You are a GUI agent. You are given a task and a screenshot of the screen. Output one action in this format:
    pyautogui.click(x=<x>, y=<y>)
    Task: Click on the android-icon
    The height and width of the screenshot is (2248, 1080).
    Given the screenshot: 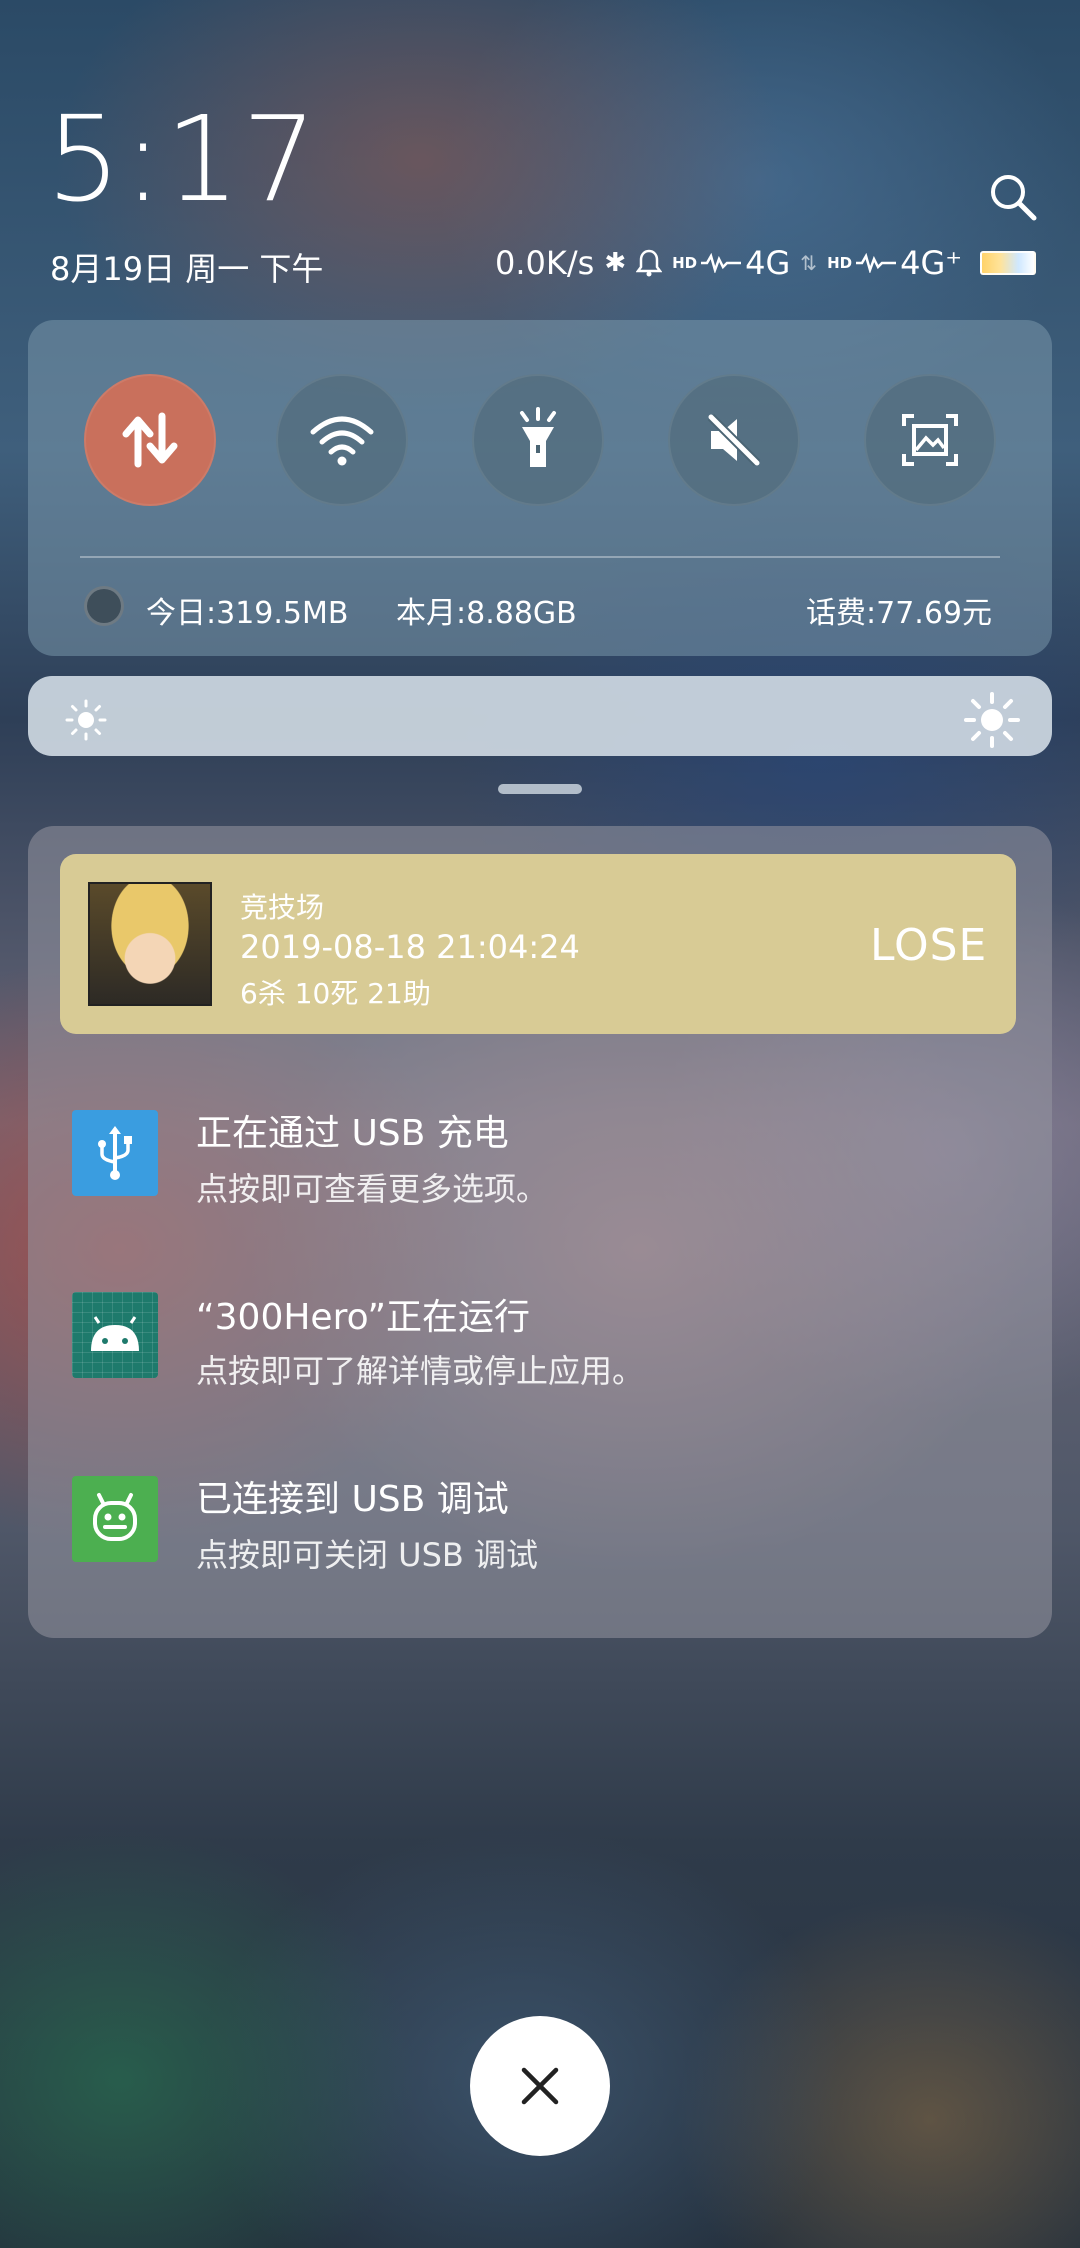 What is the action you would take?
    pyautogui.click(x=115, y=1335)
    